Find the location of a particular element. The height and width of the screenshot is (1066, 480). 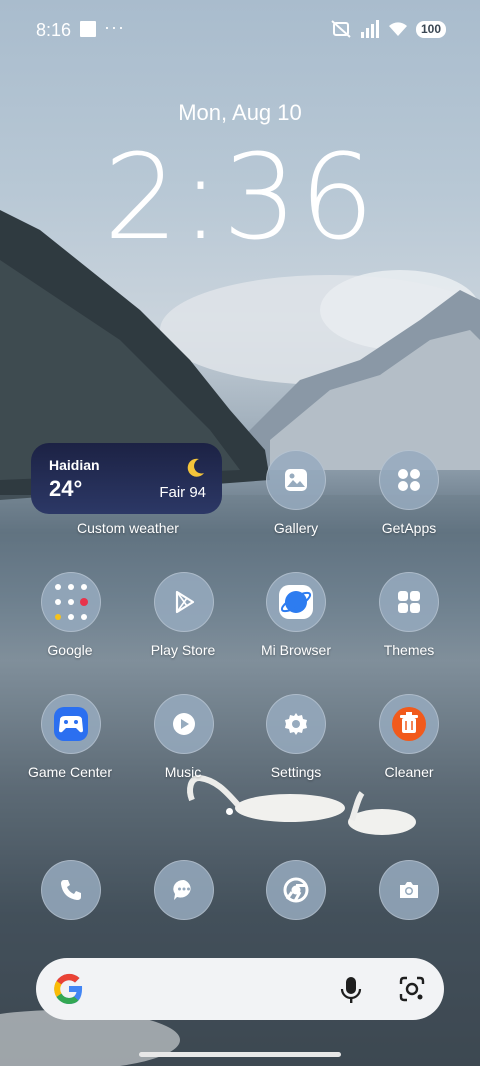

cleaner-label: Cleaner is located at coordinates (409, 772).